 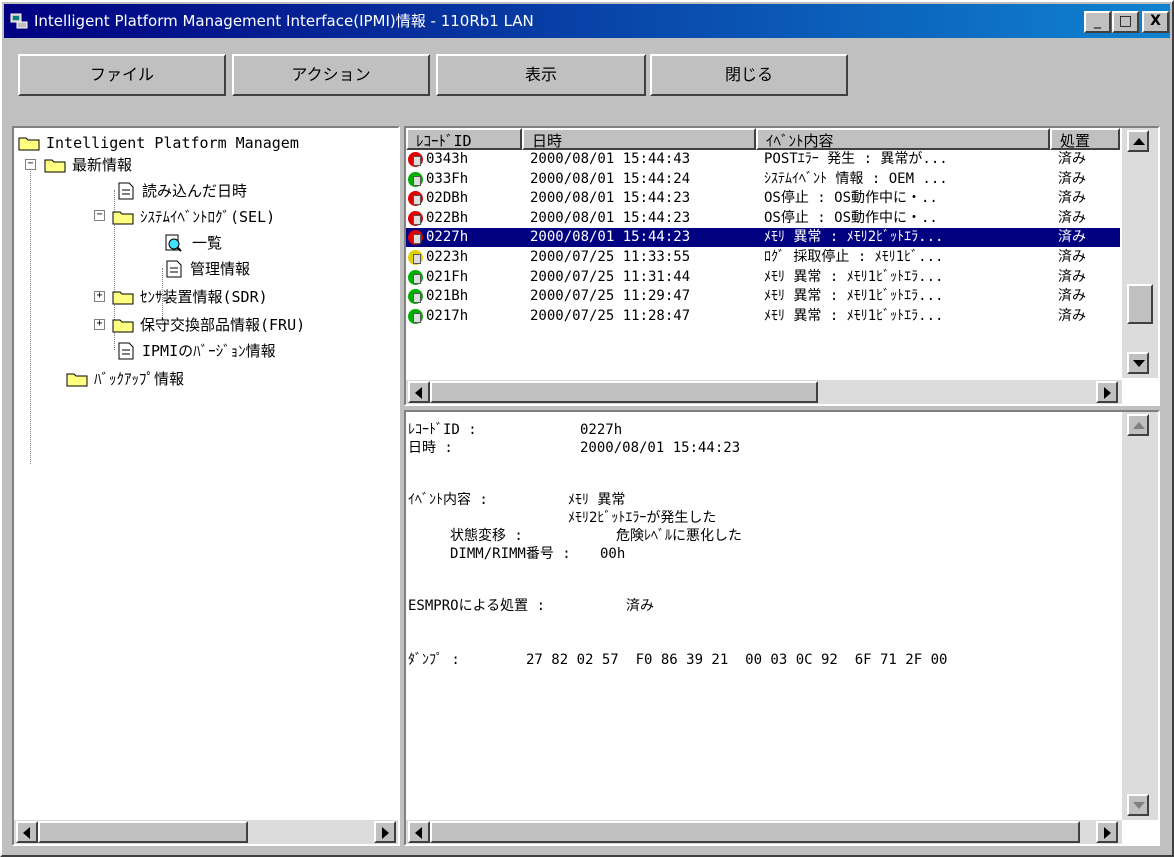 I want to click on magnifier-icon, so click(x=173, y=243).